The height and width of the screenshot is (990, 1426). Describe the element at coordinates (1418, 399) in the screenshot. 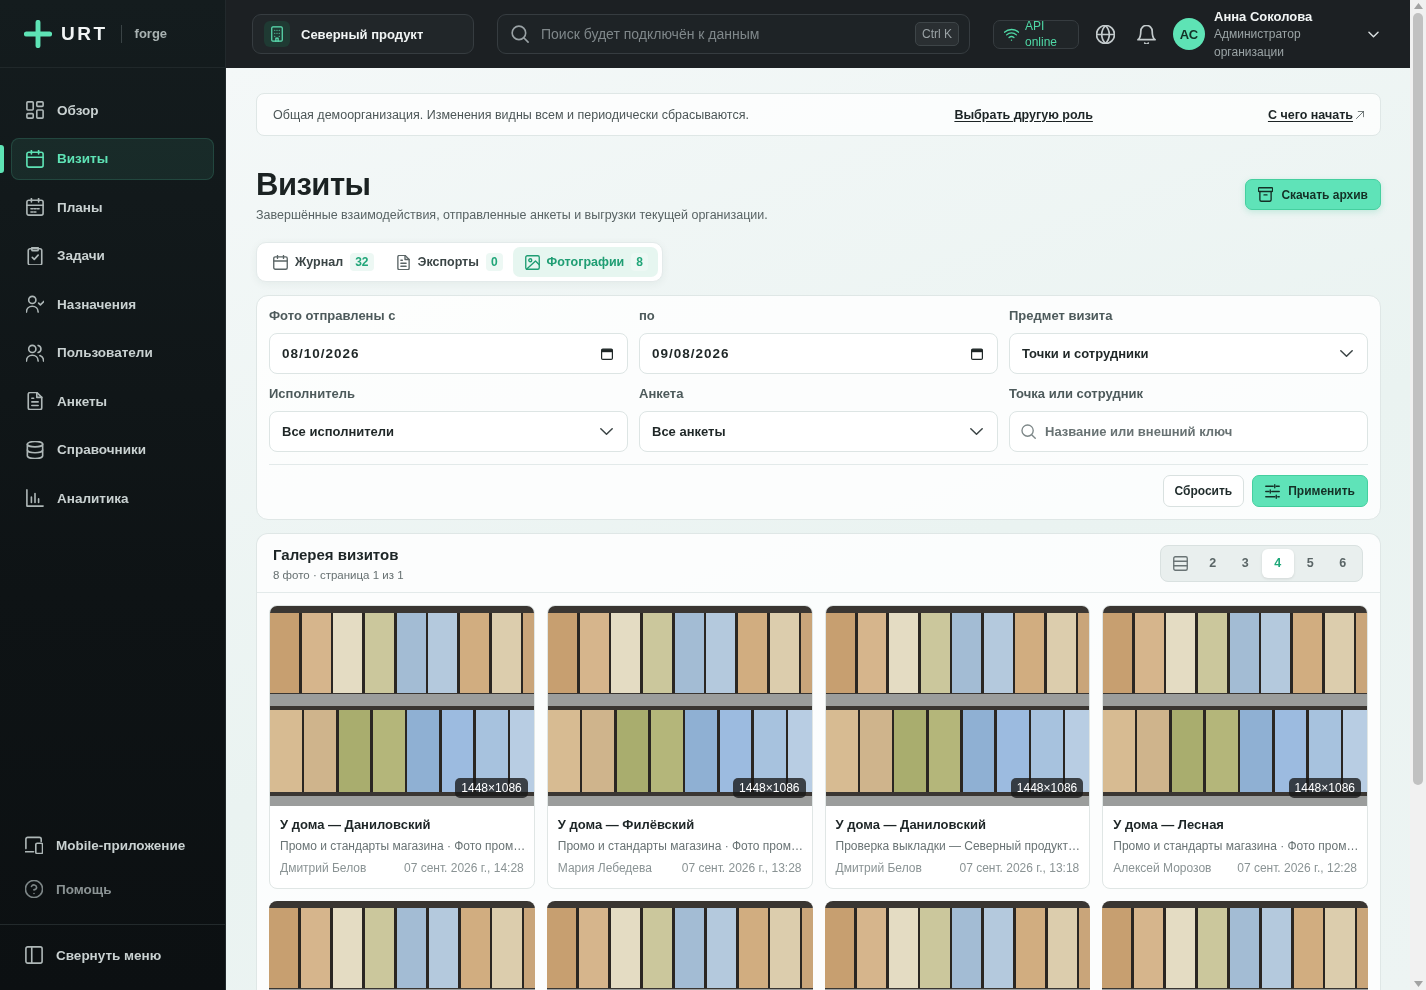

I see `scrollbar-thumb` at that location.